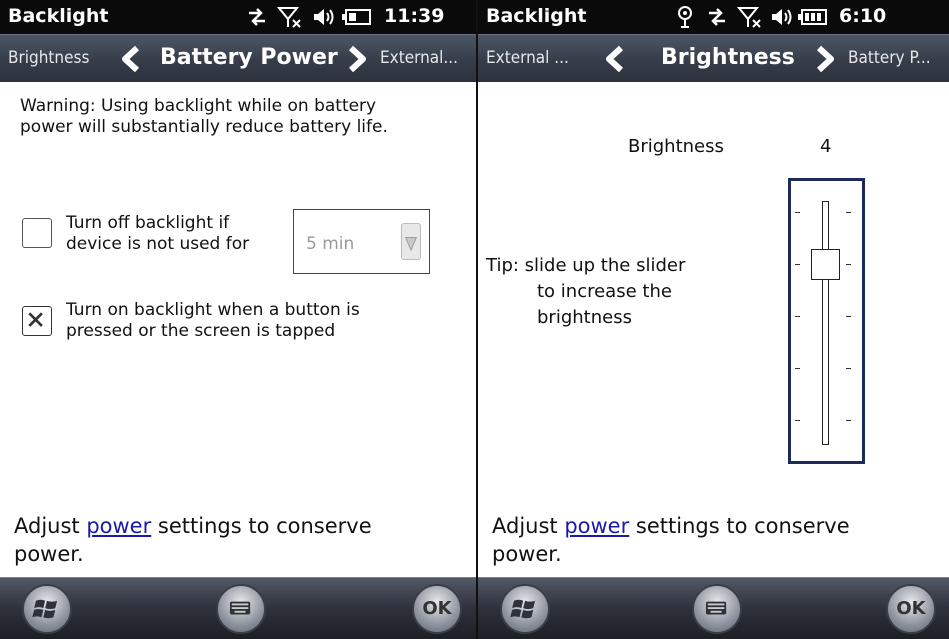 Image resolution: width=949 pixels, height=639 pixels. What do you see at coordinates (330, 244) in the screenshot?
I see `timeout-value: 5 min` at bounding box center [330, 244].